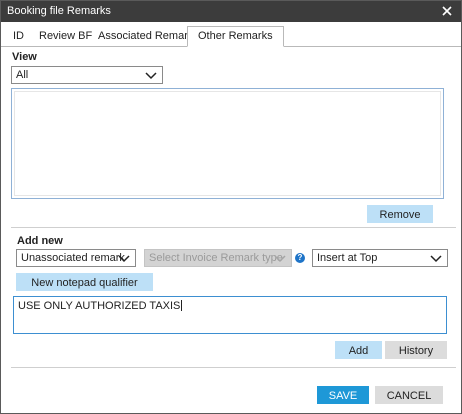 The height and width of the screenshot is (414, 462). I want to click on tab-other-remarks: Other Remarks, so click(235, 36).